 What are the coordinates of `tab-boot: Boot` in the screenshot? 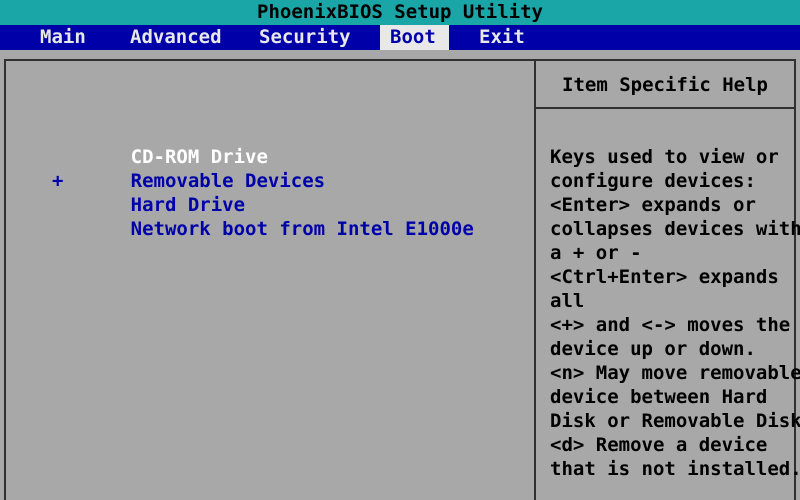 It's located at (414, 37).